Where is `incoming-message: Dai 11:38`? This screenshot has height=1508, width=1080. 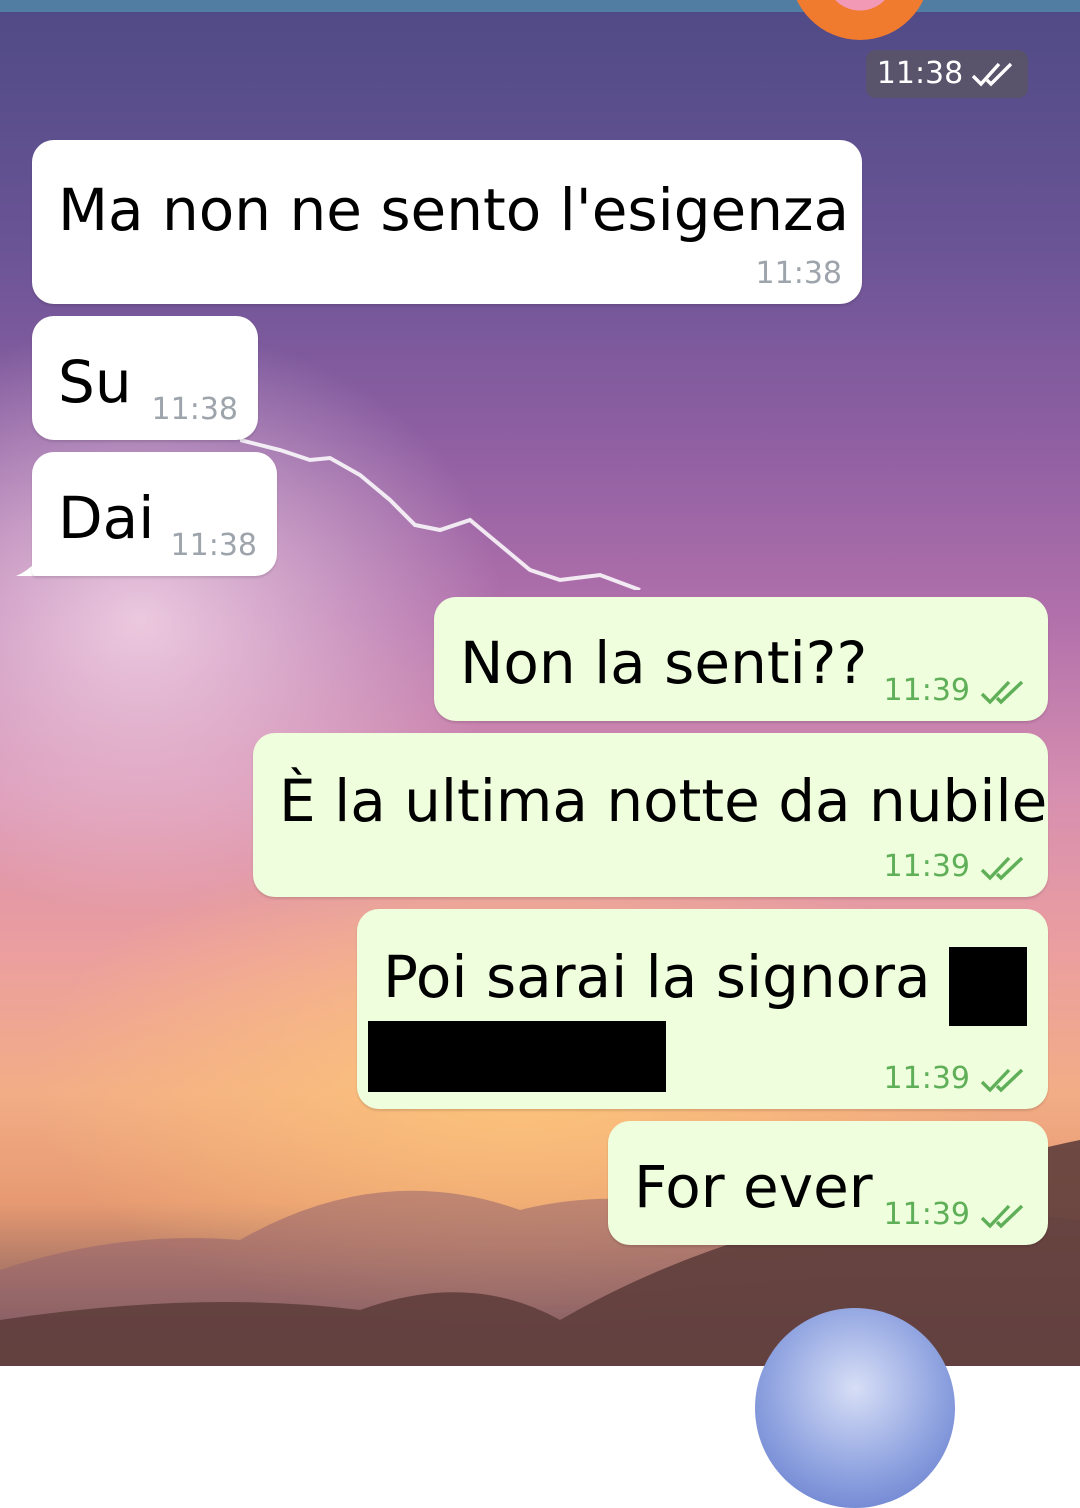 incoming-message: Dai 11:38 is located at coordinates (154, 514).